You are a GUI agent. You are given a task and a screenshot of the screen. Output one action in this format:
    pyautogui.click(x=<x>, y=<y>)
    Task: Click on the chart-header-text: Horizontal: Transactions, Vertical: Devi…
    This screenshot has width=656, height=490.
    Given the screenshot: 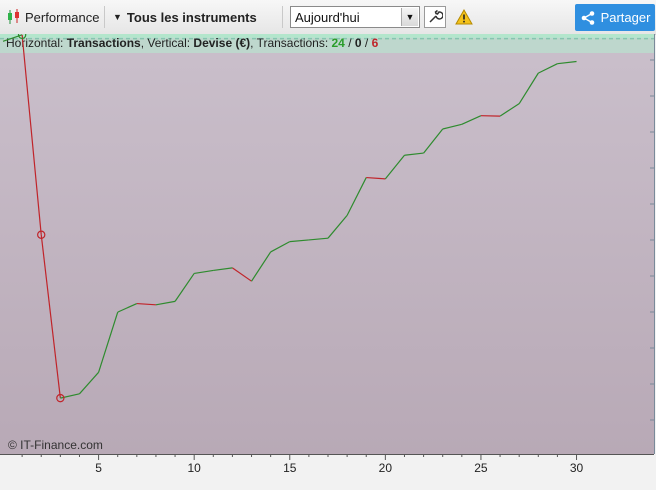 What is the action you would take?
    pyautogui.click(x=192, y=43)
    